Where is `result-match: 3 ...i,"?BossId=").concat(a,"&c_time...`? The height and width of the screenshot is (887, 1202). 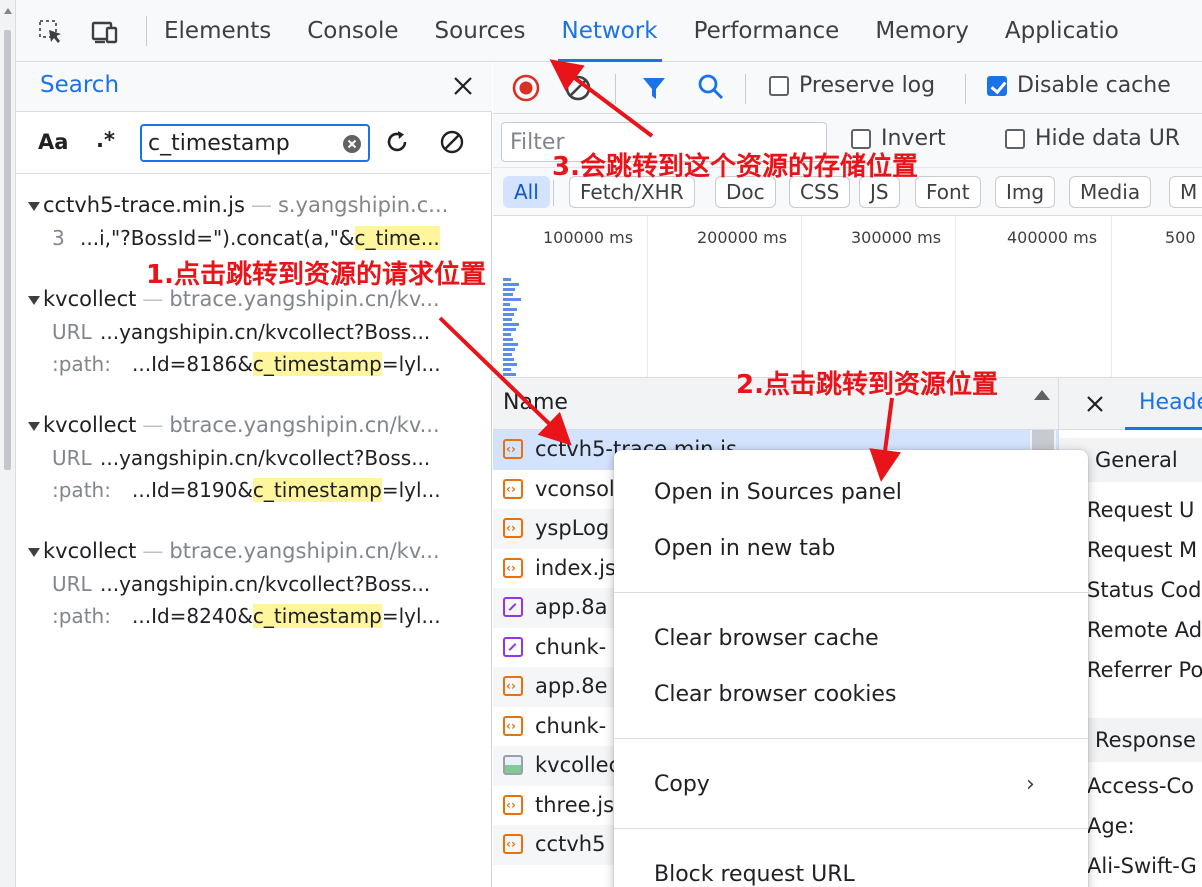
result-match: 3 ...i,"?BossId=").concat(a,"&c_time... is located at coordinates (254, 238).